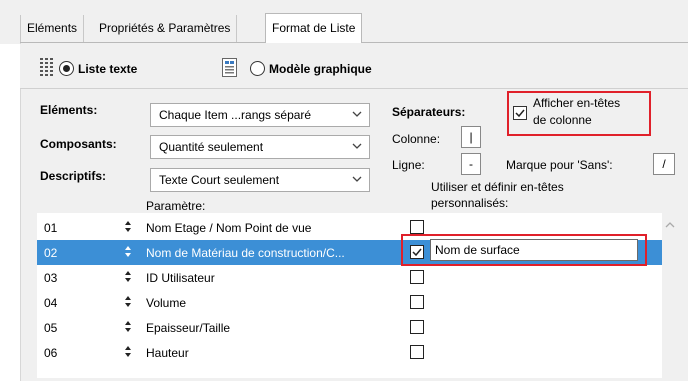 The width and height of the screenshot is (688, 381). What do you see at coordinates (165, 28) in the screenshot?
I see `tab-properties-parameters: Propriétés & Paramètres` at bounding box center [165, 28].